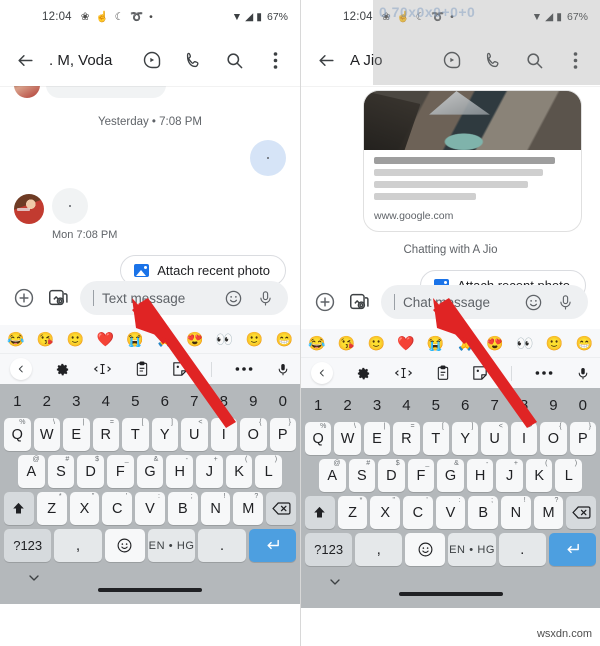  Describe the element at coordinates (248, 508) in the screenshot. I see `key-m: ? M` at that location.